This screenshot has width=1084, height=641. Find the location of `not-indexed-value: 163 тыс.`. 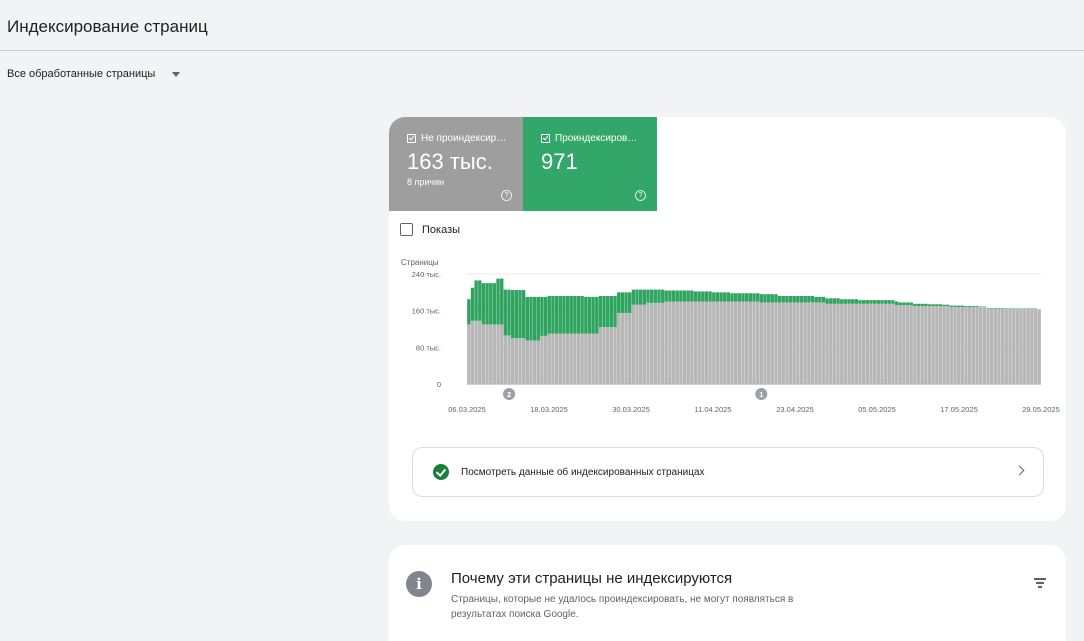

not-indexed-value: 163 тыс. is located at coordinates (450, 161).